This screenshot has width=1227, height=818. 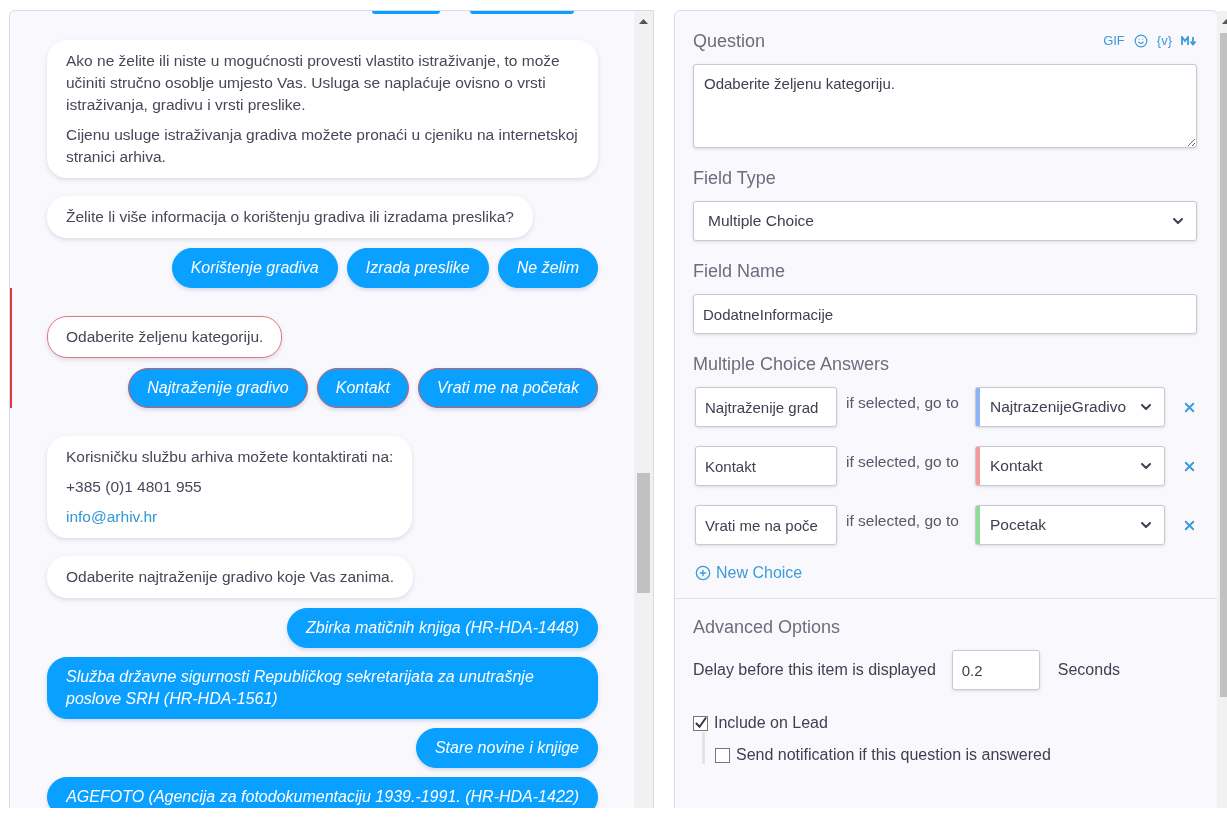 I want to click on answers-label: Multiple Choice Answers, so click(x=792, y=364).